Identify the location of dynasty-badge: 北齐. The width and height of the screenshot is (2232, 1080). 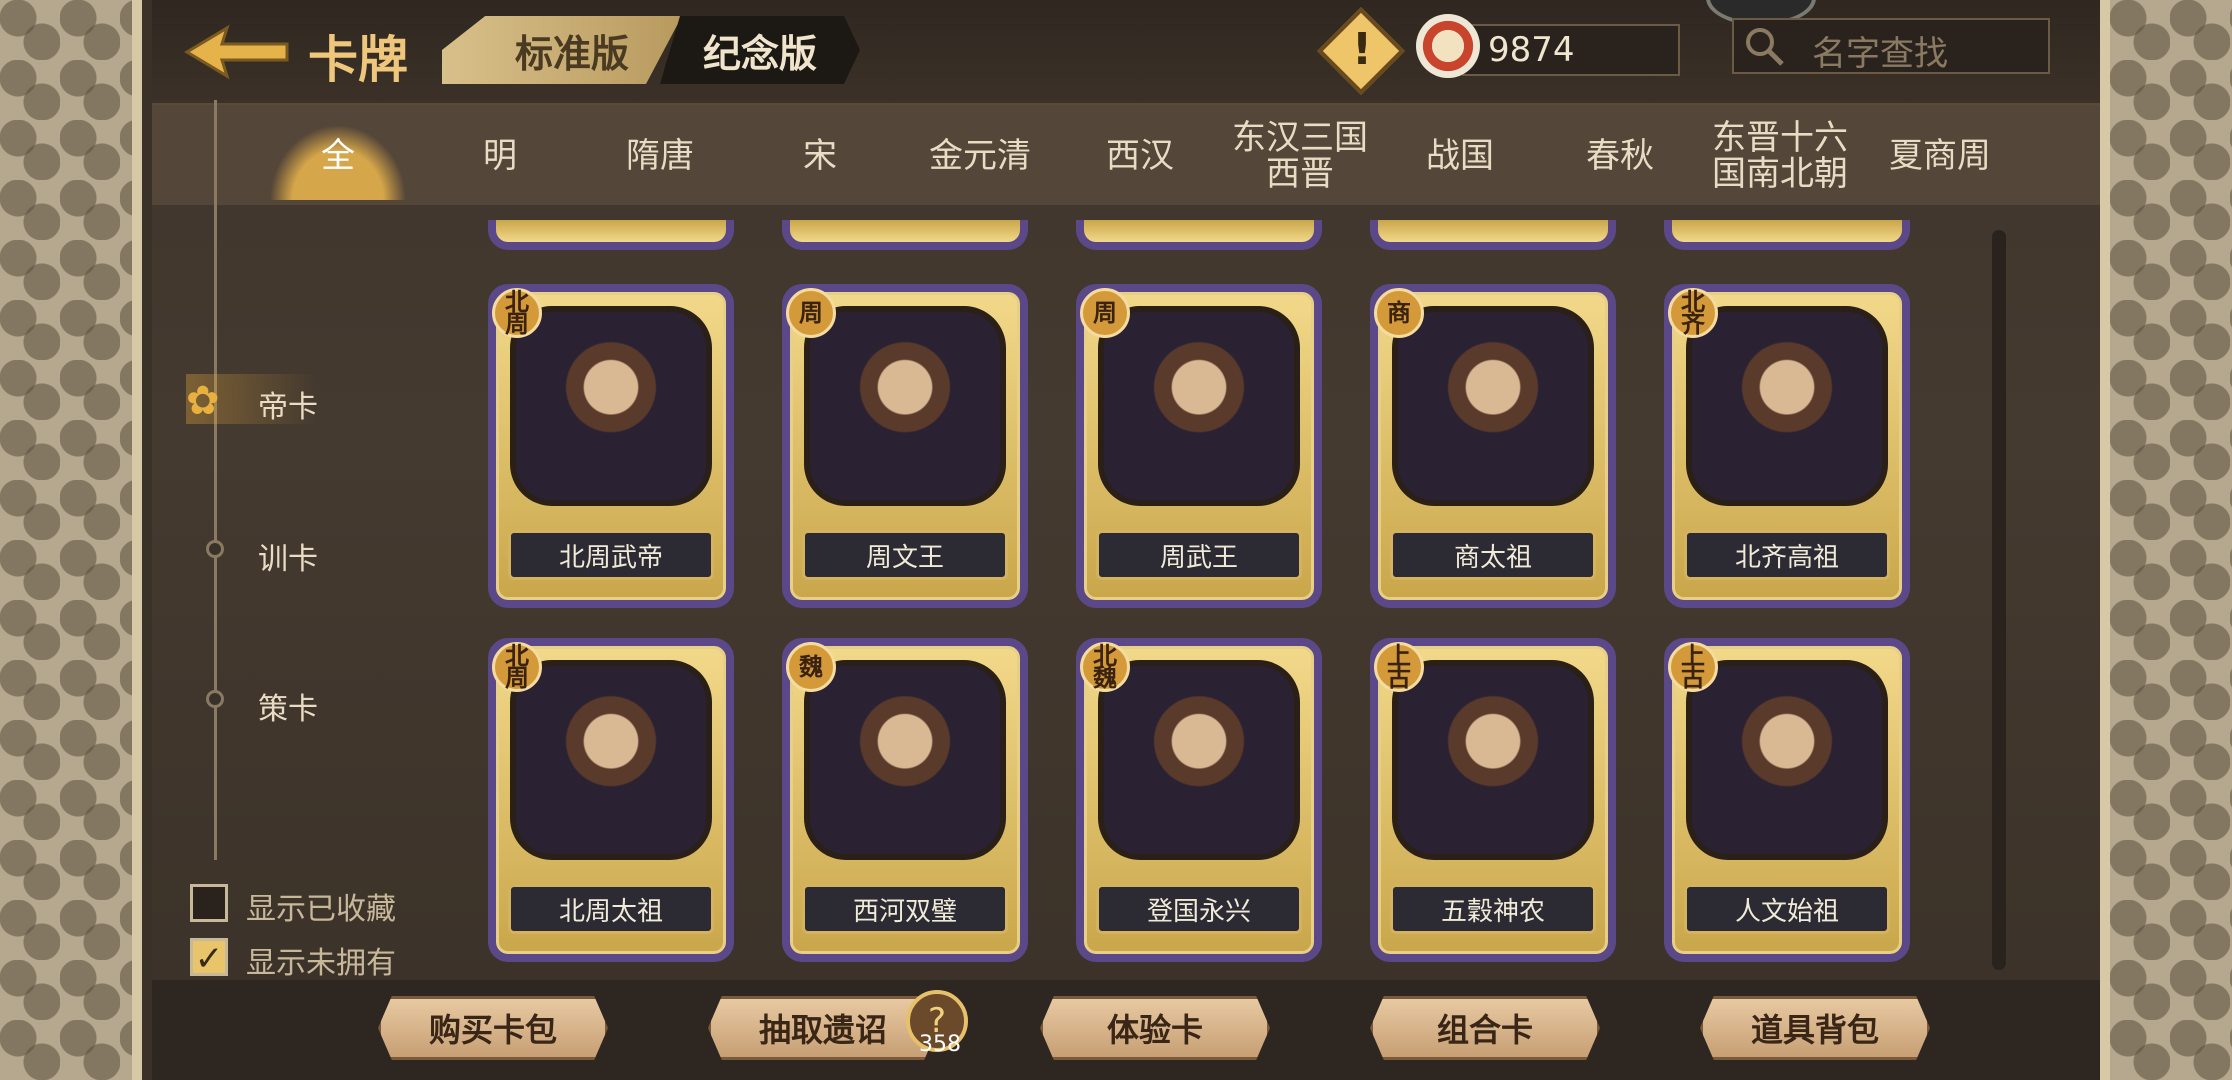
(1693, 313).